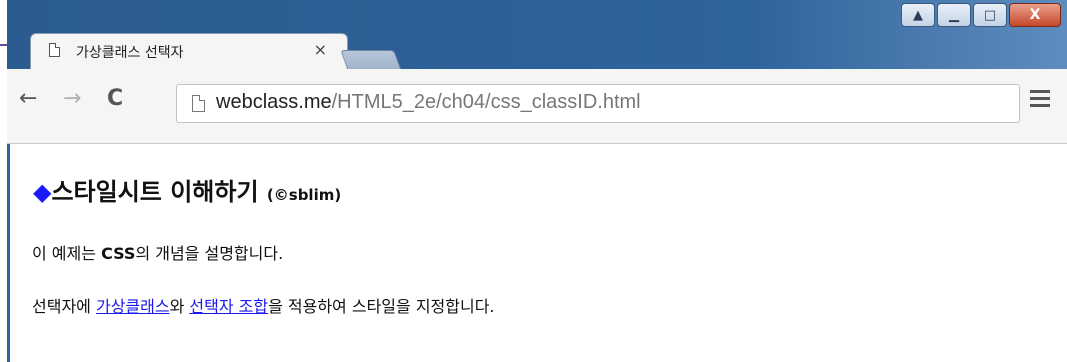 This screenshot has height=362, width=1067. I want to click on minimize-icon: ▁, so click(954, 15).